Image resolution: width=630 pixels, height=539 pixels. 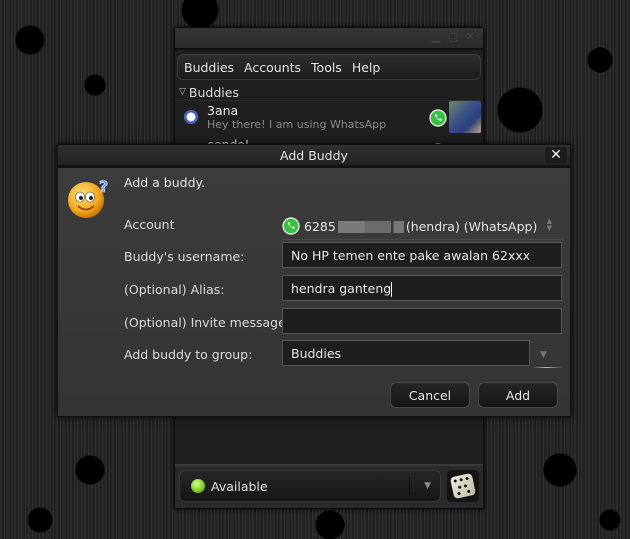 I want to click on dialog-title: Add Buddy, so click(x=314, y=155).